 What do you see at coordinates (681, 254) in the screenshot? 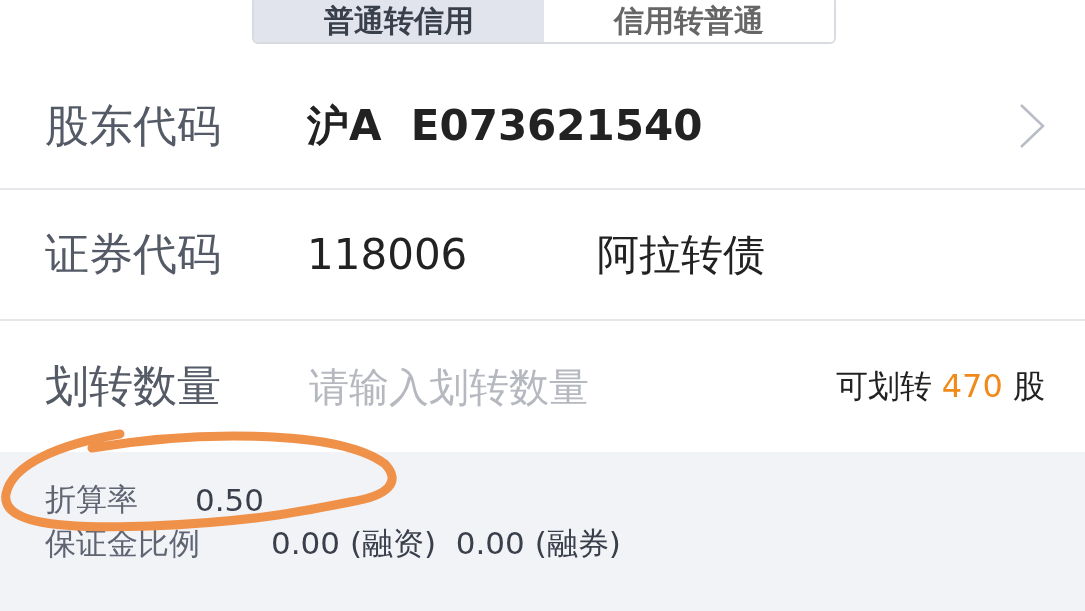
I see `security-name: 阿拉转债` at bounding box center [681, 254].